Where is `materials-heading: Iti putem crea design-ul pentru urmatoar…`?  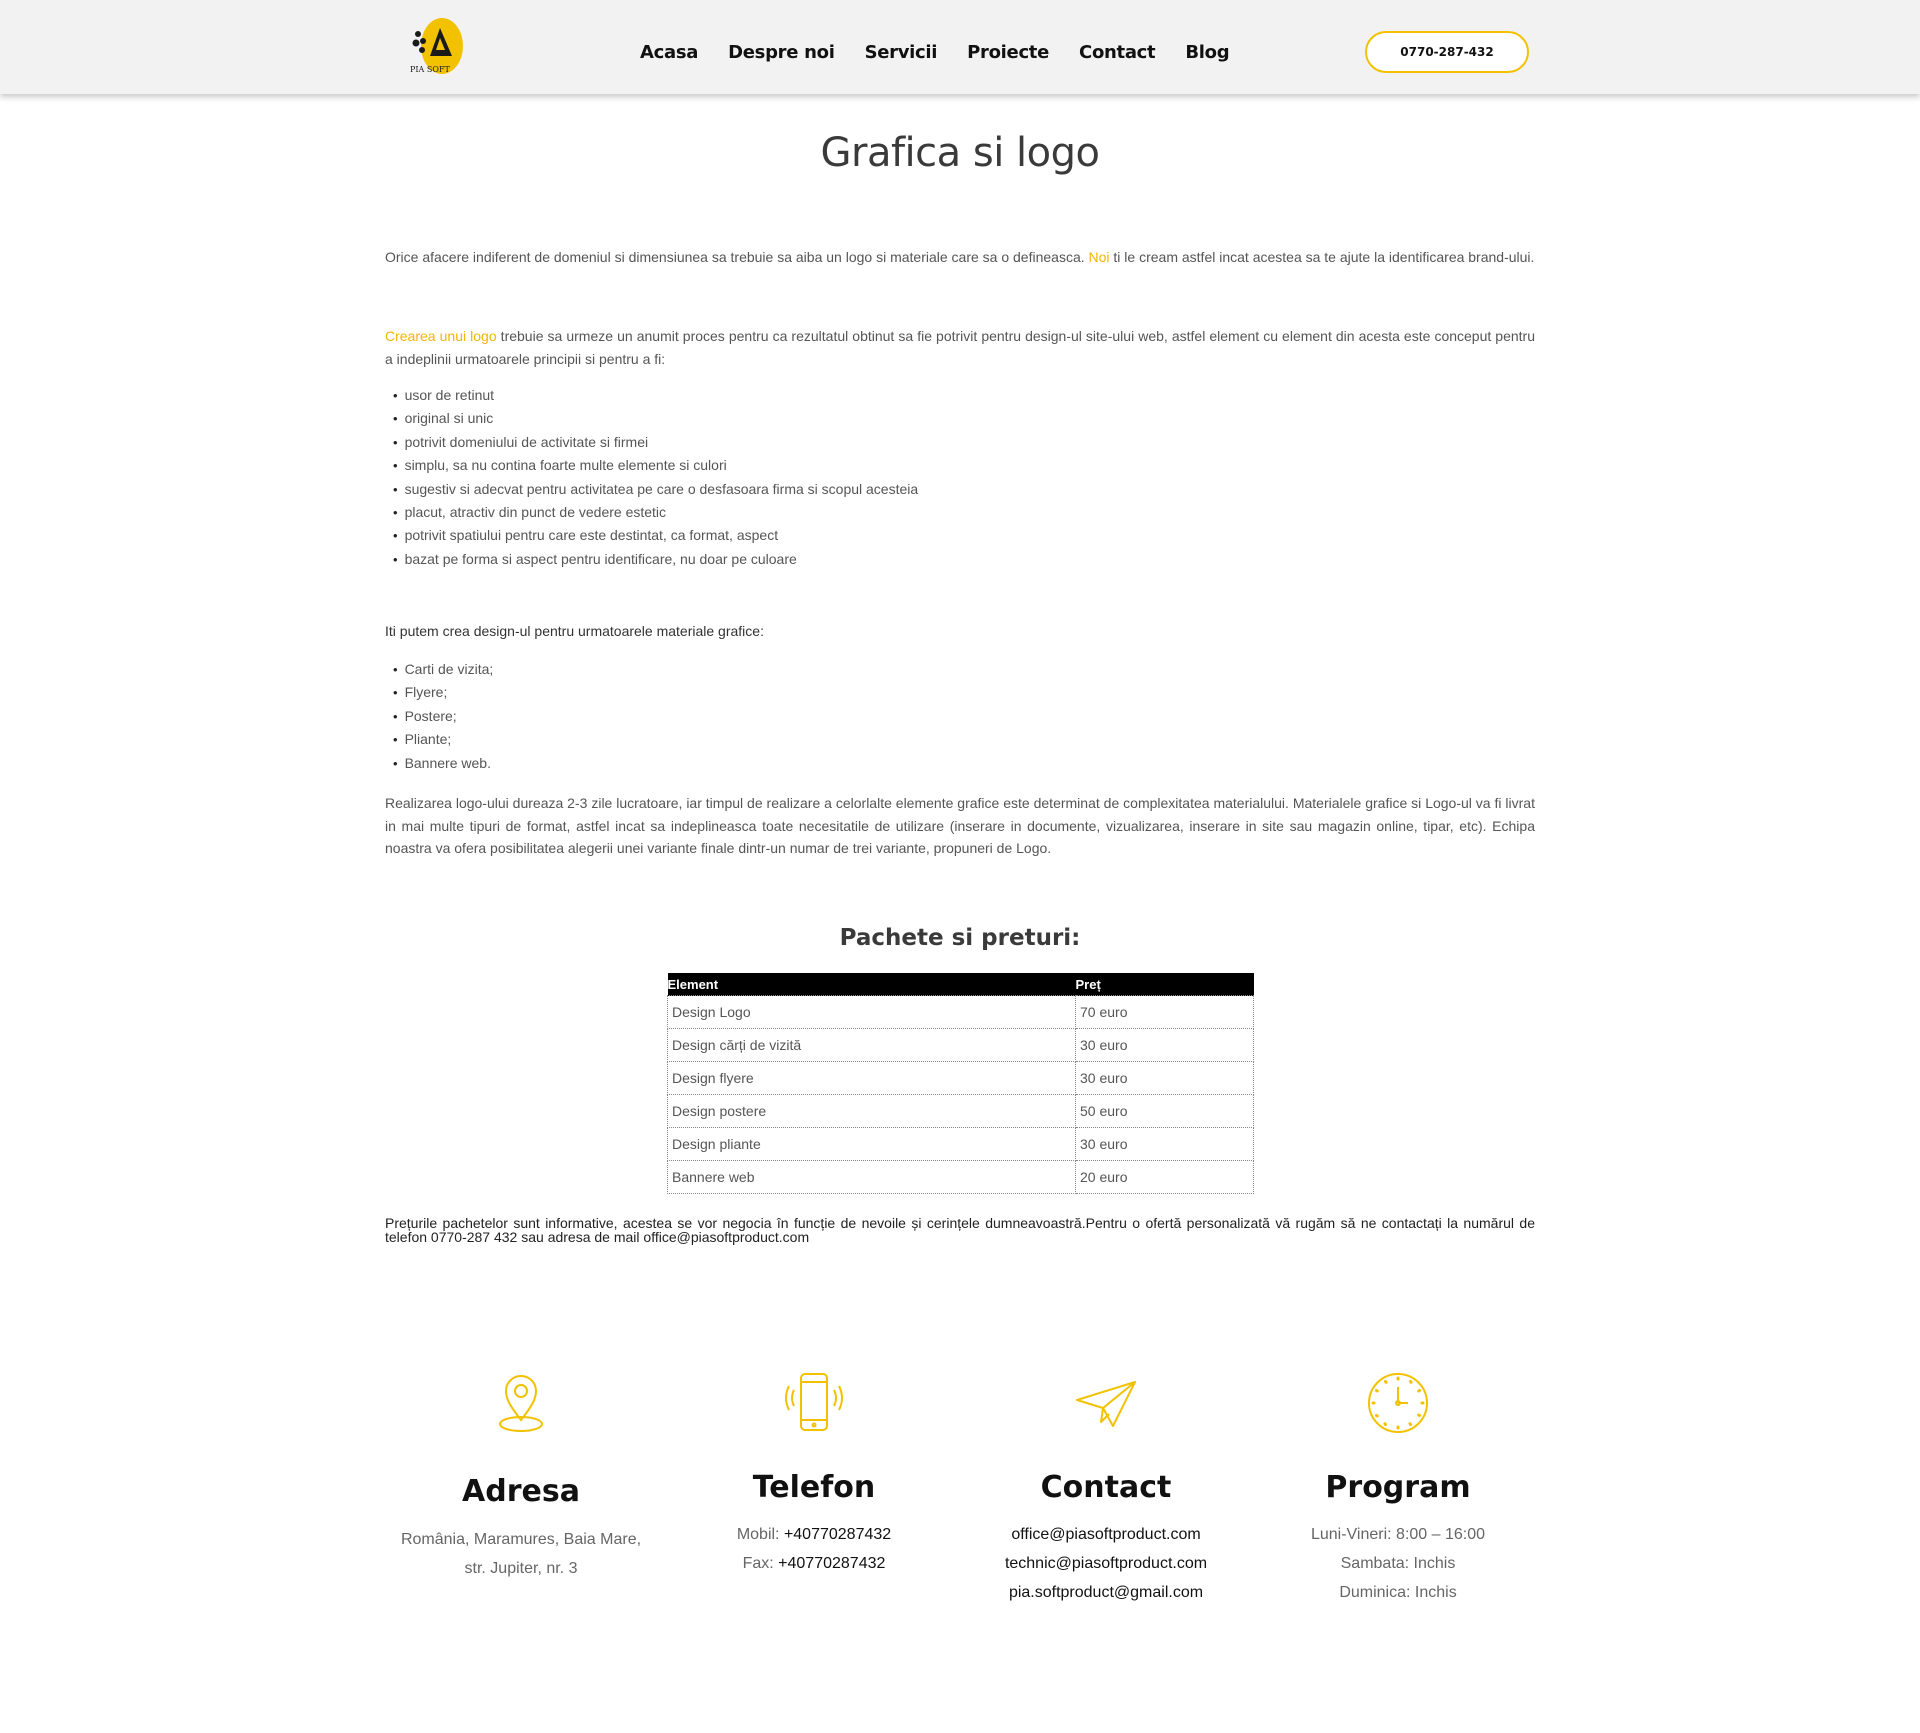 materials-heading: Iti putem crea design-ul pentru urmatoar… is located at coordinates (574, 631).